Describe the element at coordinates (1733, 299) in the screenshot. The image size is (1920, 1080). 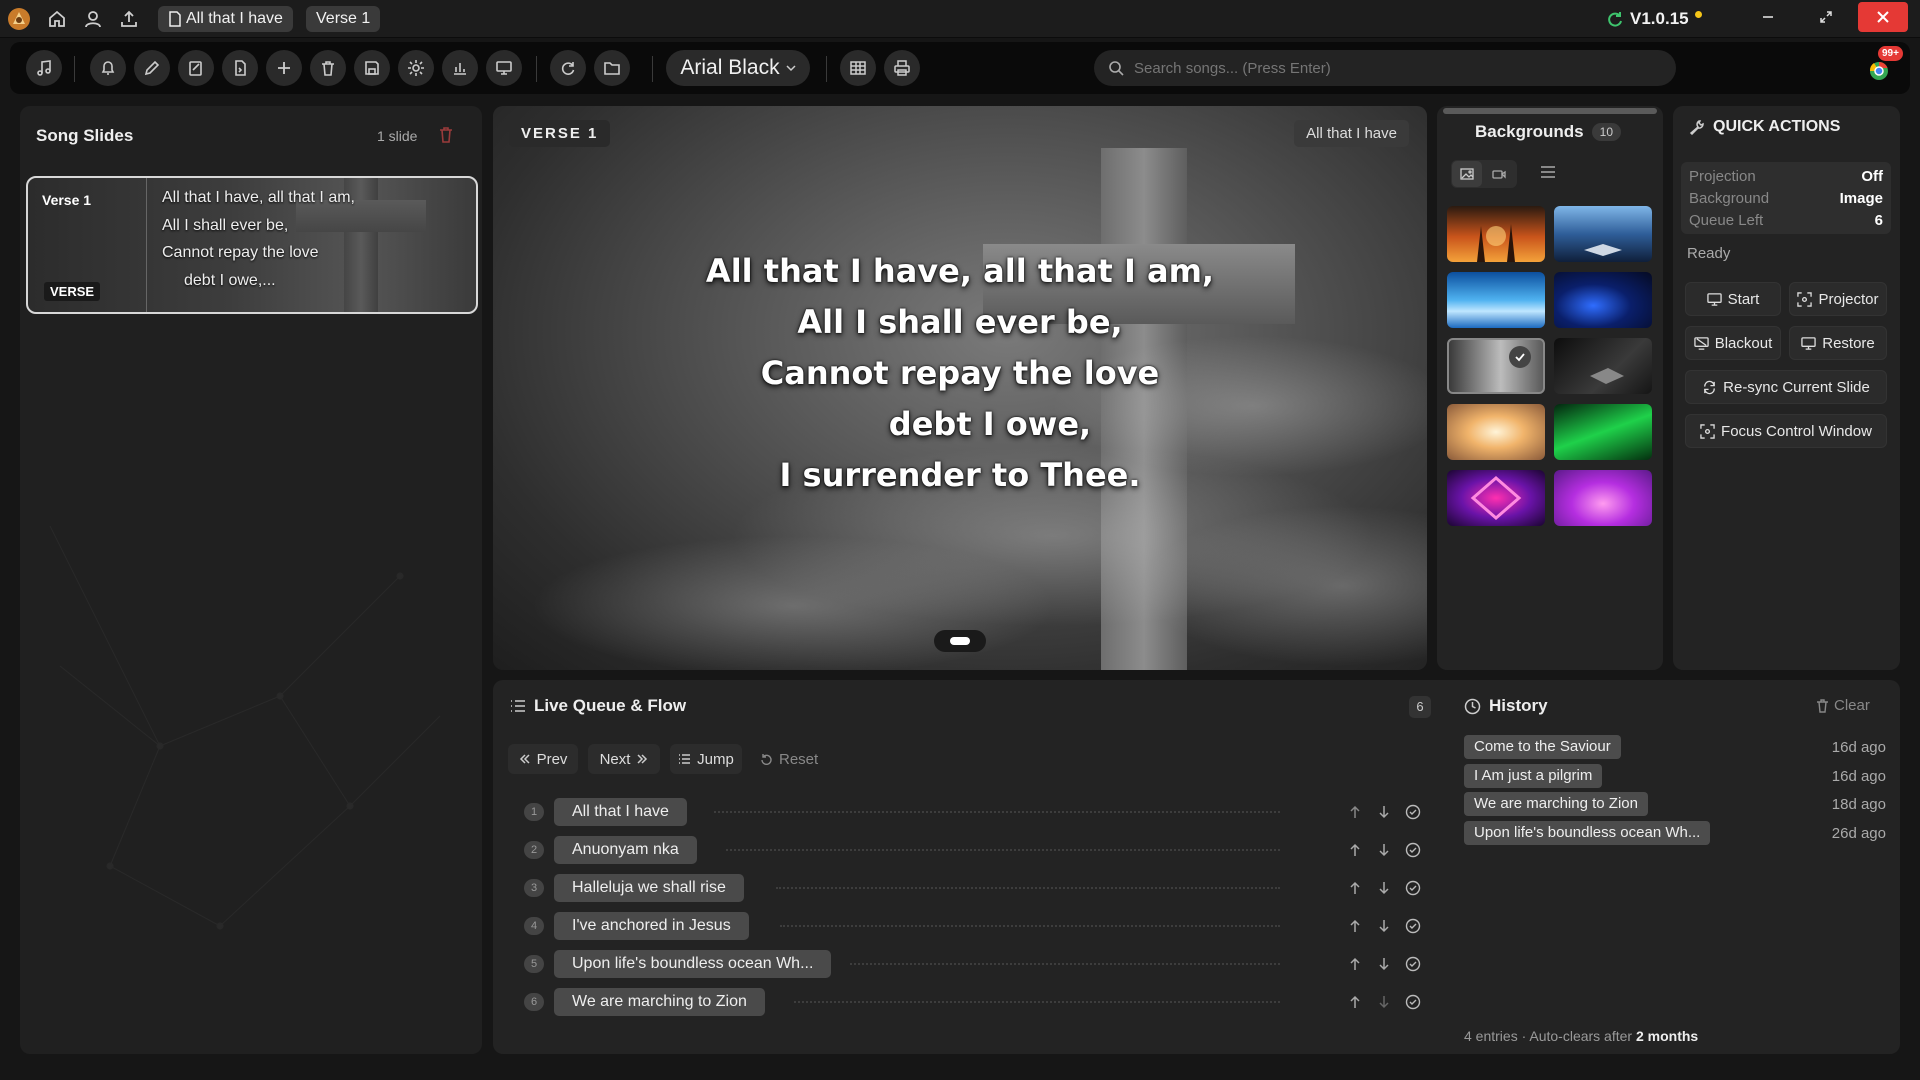
I see `start-button: Start` at that location.